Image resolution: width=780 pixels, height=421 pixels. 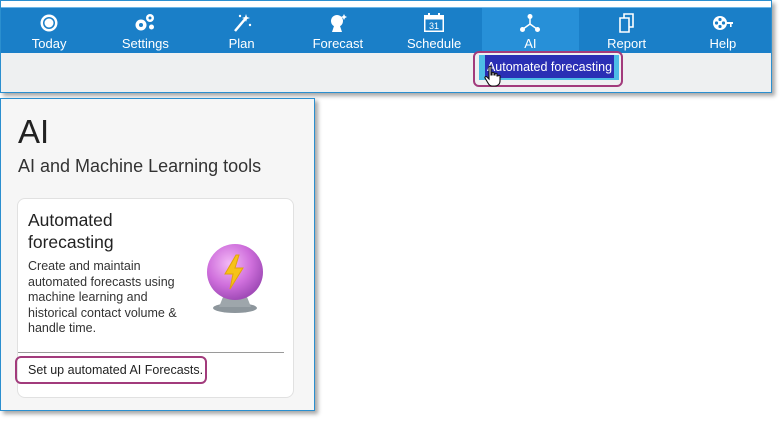 I want to click on fortune-teller-icon, so click(x=338, y=23).